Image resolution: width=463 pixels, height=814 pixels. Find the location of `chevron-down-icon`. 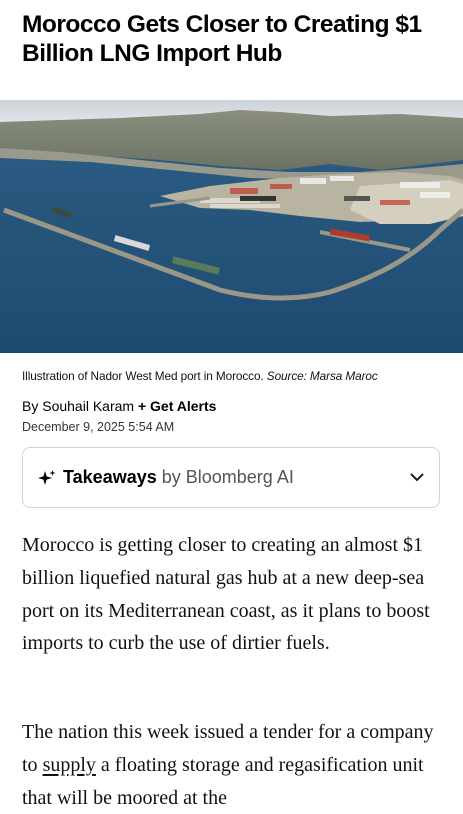

chevron-down-icon is located at coordinates (417, 478).